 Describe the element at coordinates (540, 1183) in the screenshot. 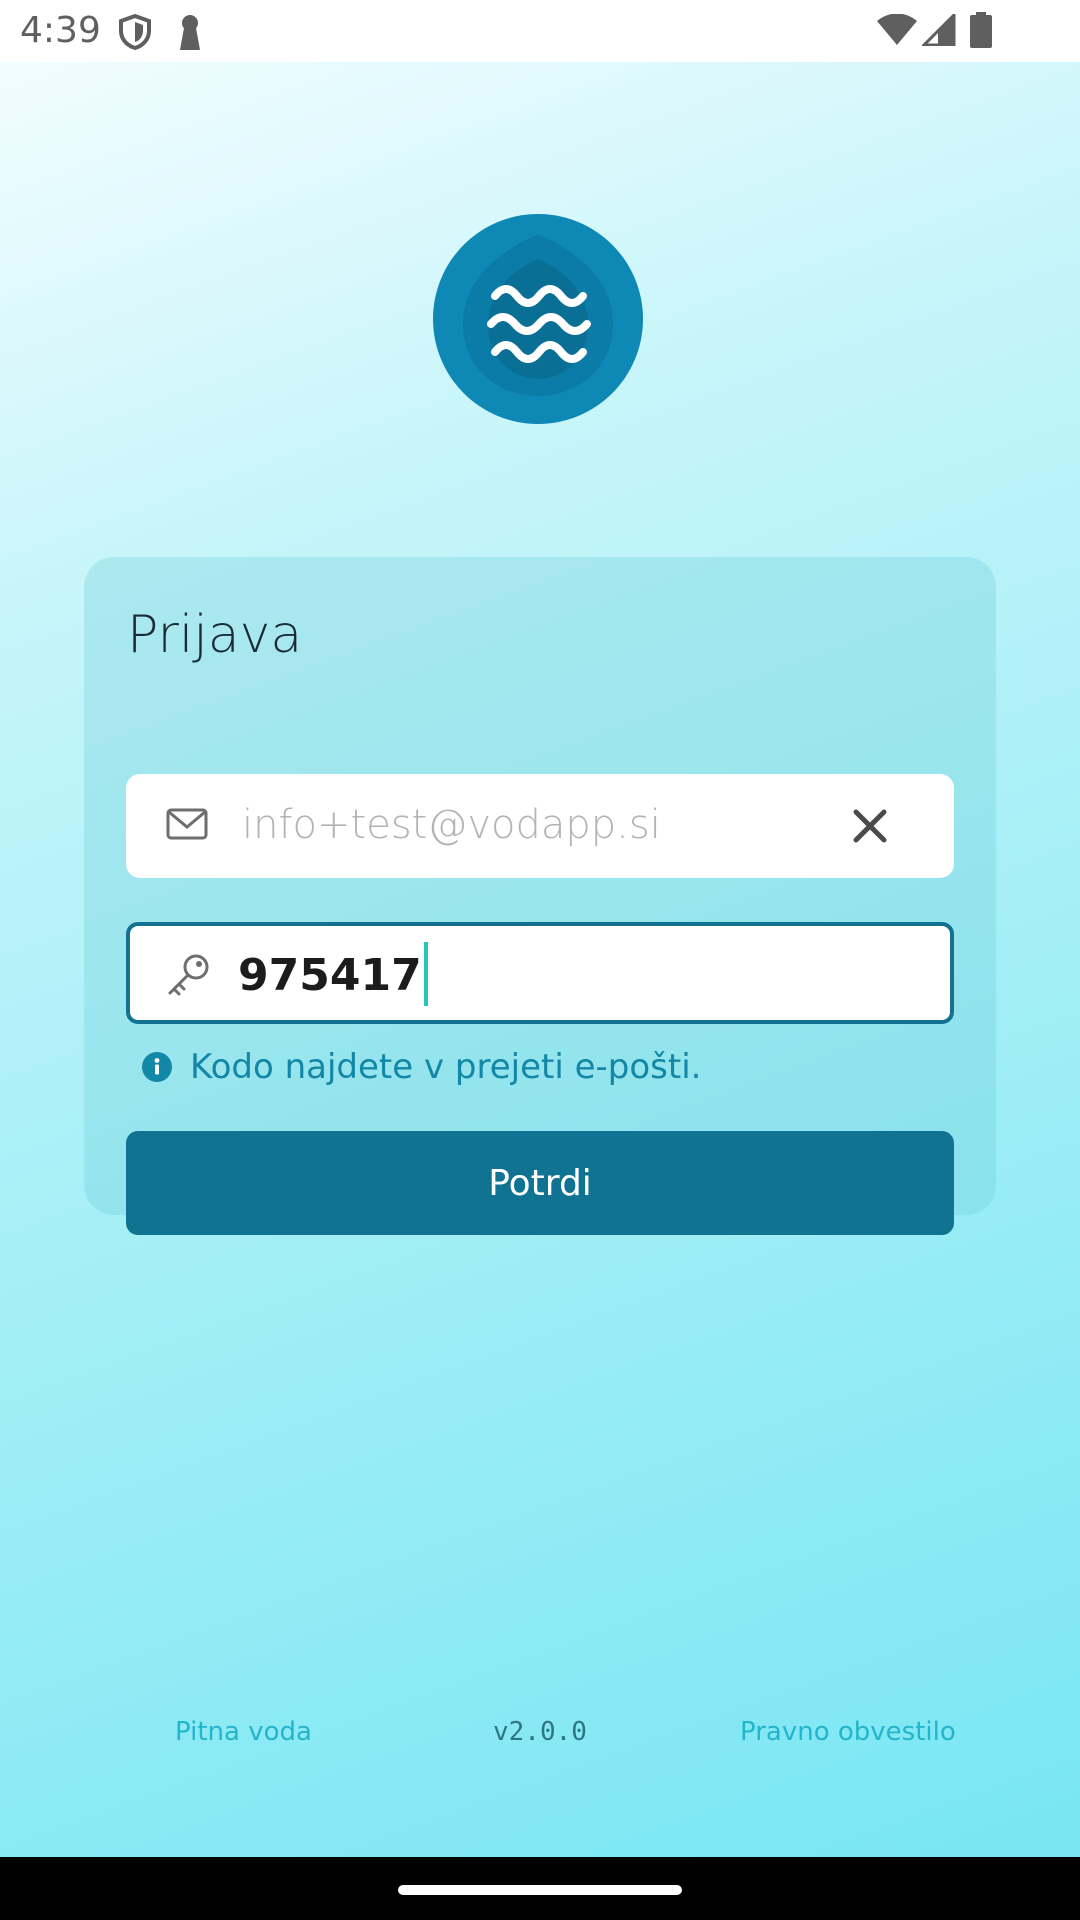

I see `submit-button: Potrdi` at that location.